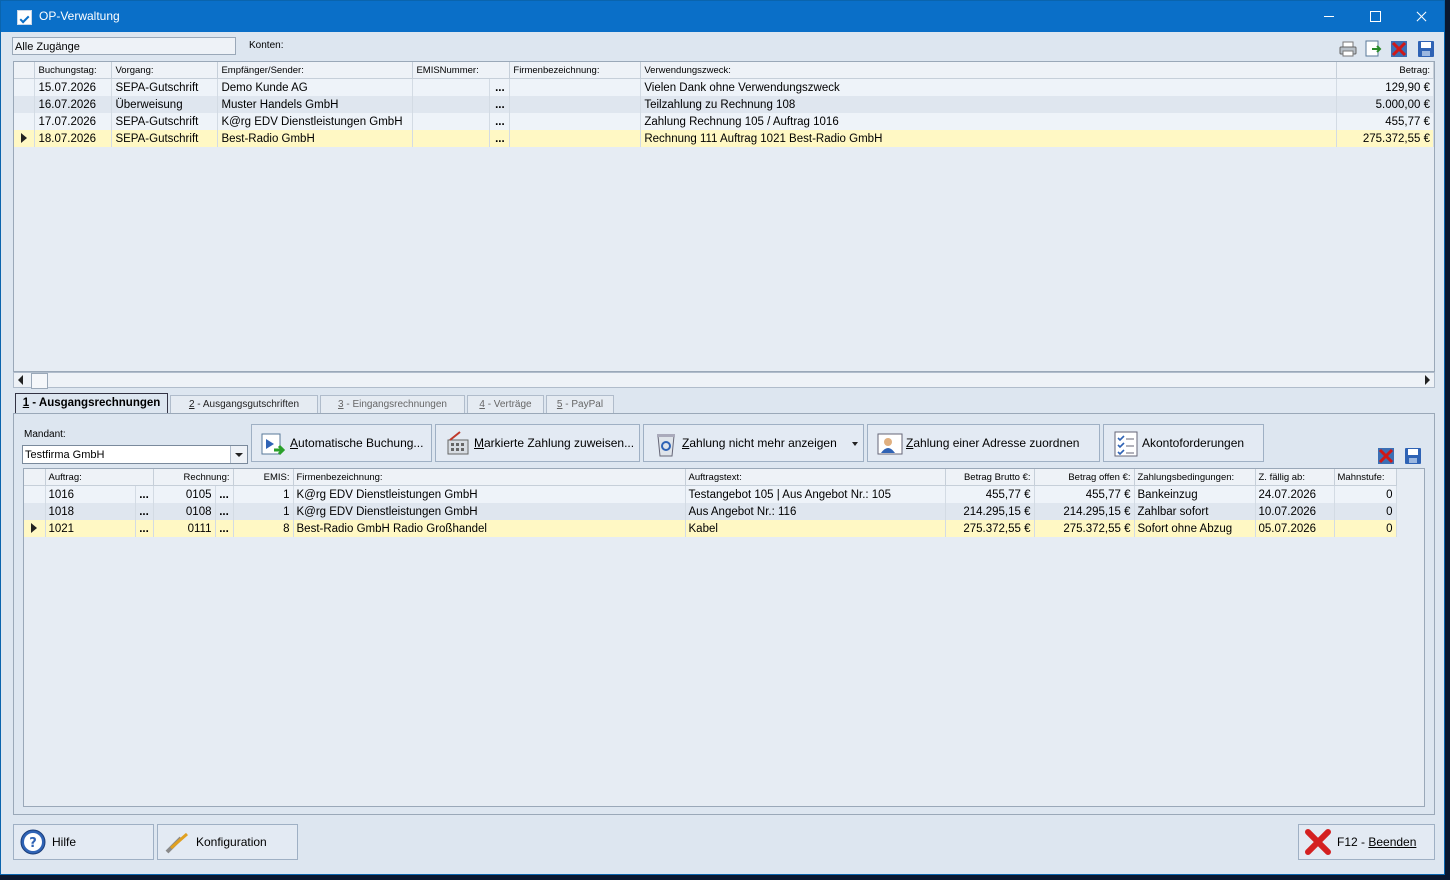 The height and width of the screenshot is (880, 1450). Describe the element at coordinates (1183, 443) in the screenshot. I see `akontoforderungen-button: Akontoforderungen` at that location.